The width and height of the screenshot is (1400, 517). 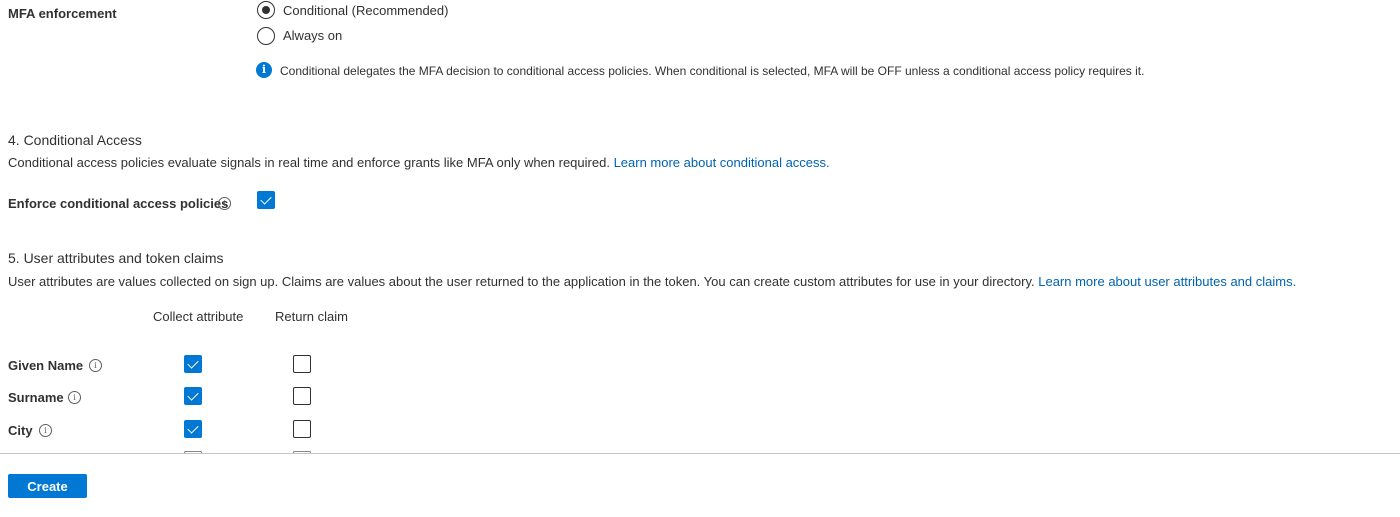 What do you see at coordinates (311, 316) in the screenshot?
I see `column-header-return: Return claim` at bounding box center [311, 316].